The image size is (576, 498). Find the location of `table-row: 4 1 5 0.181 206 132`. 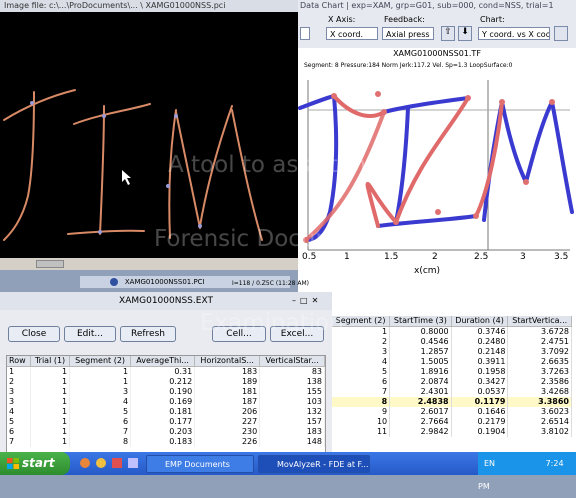

table-row: 4 1 5 0.181 206 132 is located at coordinates (166, 412).